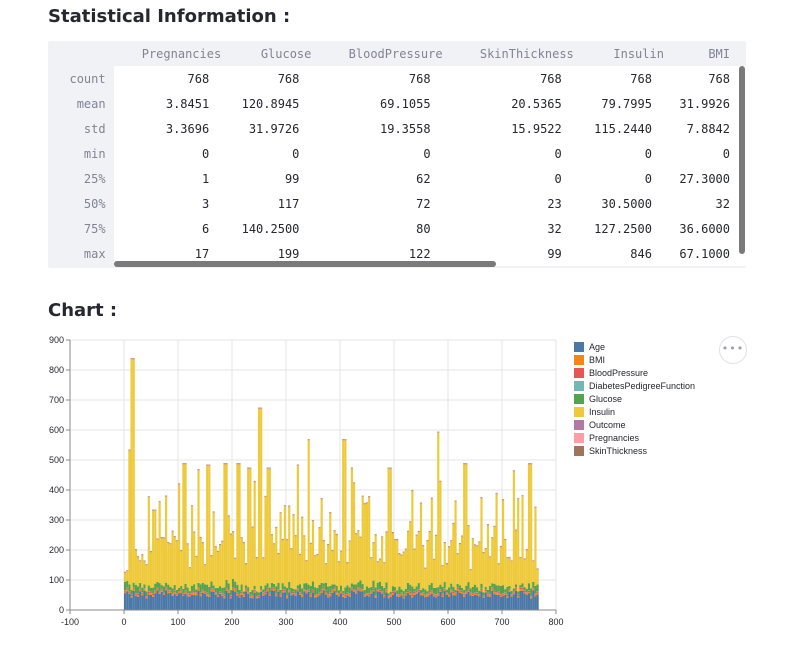 This screenshot has width=810, height=650. I want to click on legend-item: BMI, so click(634, 359).